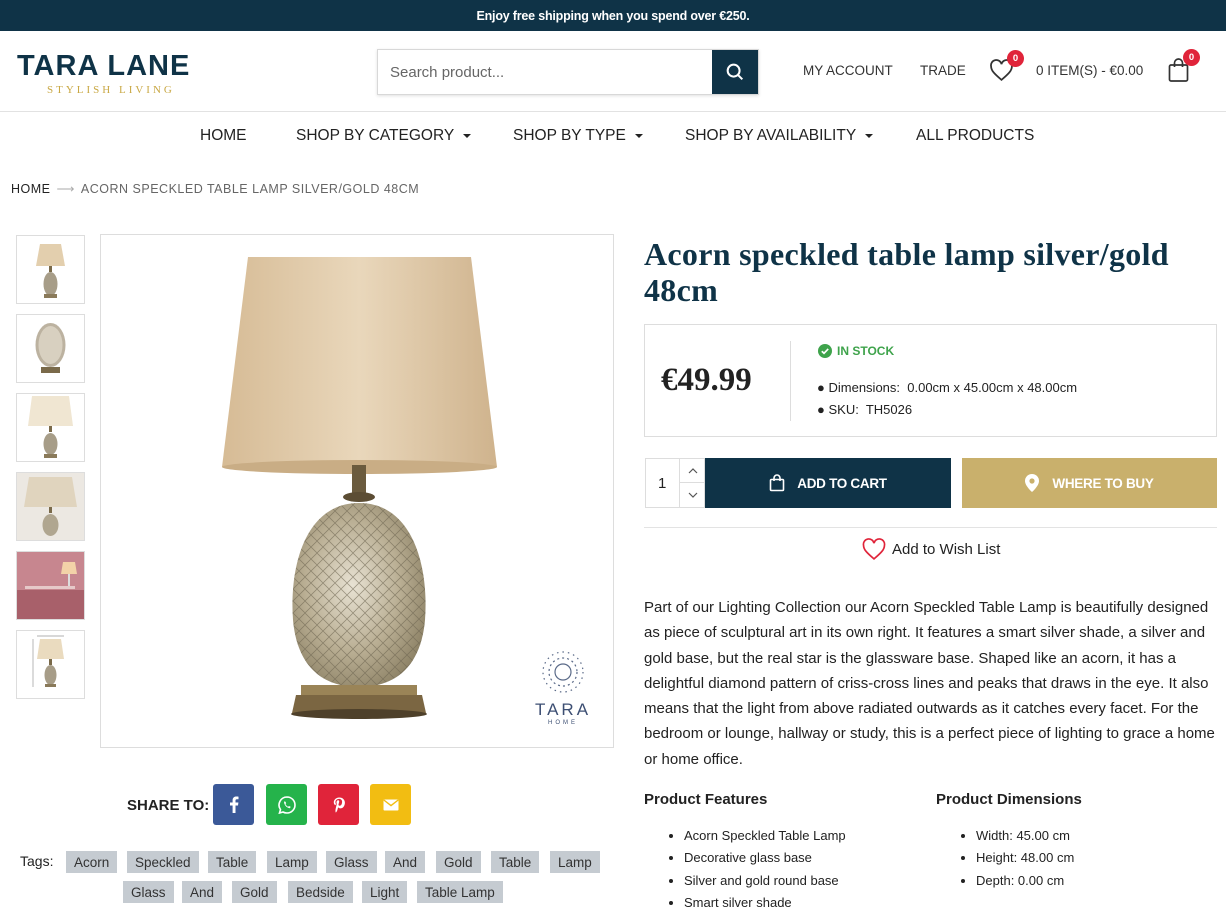 Image resolution: width=1226 pixels, height=918 pixels. What do you see at coordinates (946, 549) in the screenshot?
I see `wishlist-label: Add to Wish List` at bounding box center [946, 549].